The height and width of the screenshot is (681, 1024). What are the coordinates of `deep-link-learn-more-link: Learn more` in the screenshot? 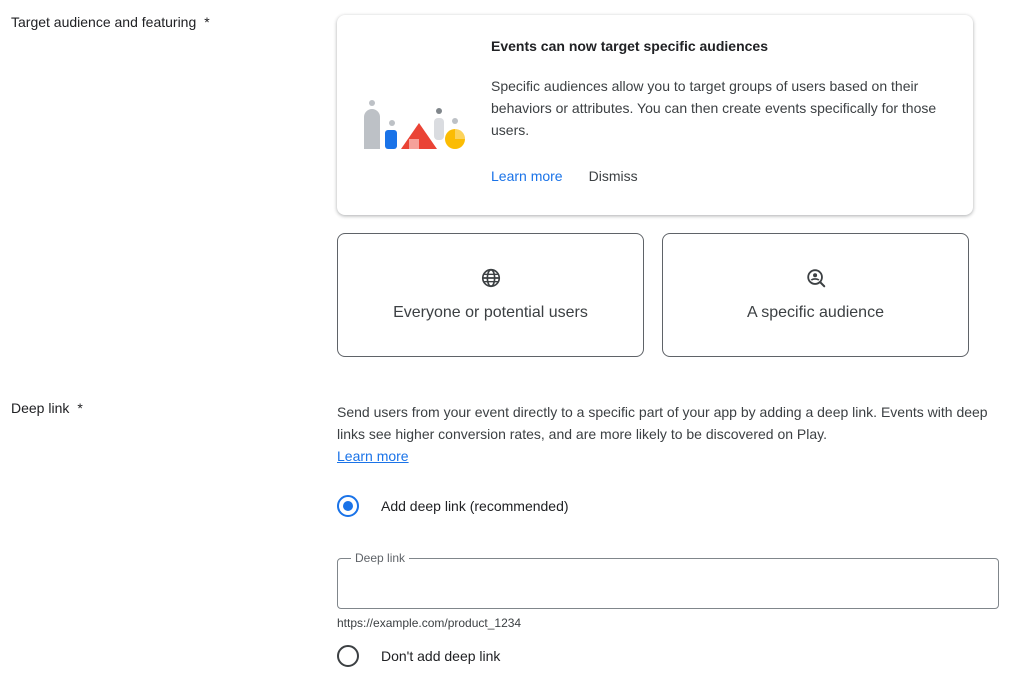 It's located at (373, 456).